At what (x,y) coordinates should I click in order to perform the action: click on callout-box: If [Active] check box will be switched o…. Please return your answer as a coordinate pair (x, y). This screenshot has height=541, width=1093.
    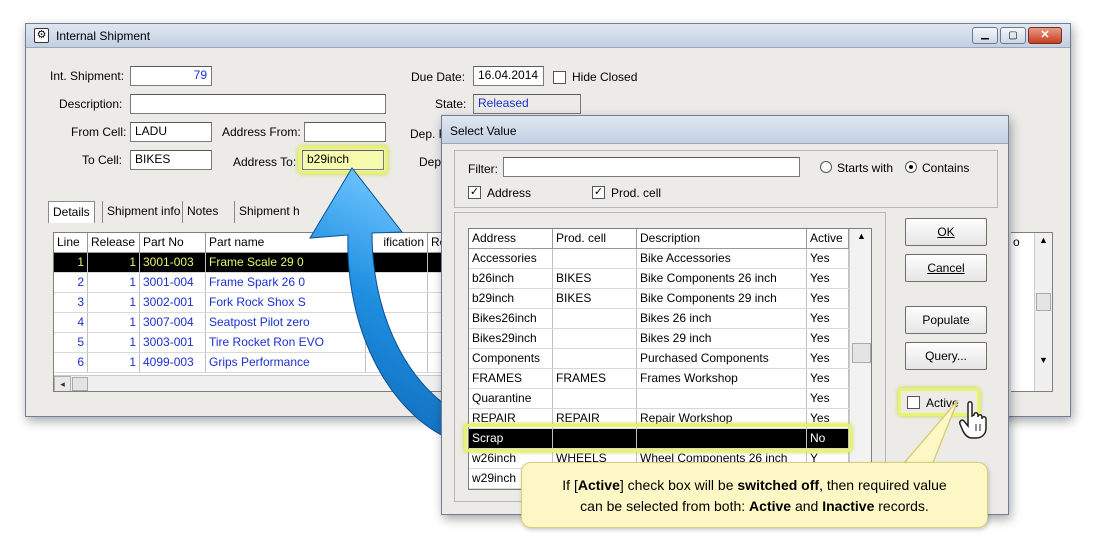
    Looking at the image, I should click on (754, 495).